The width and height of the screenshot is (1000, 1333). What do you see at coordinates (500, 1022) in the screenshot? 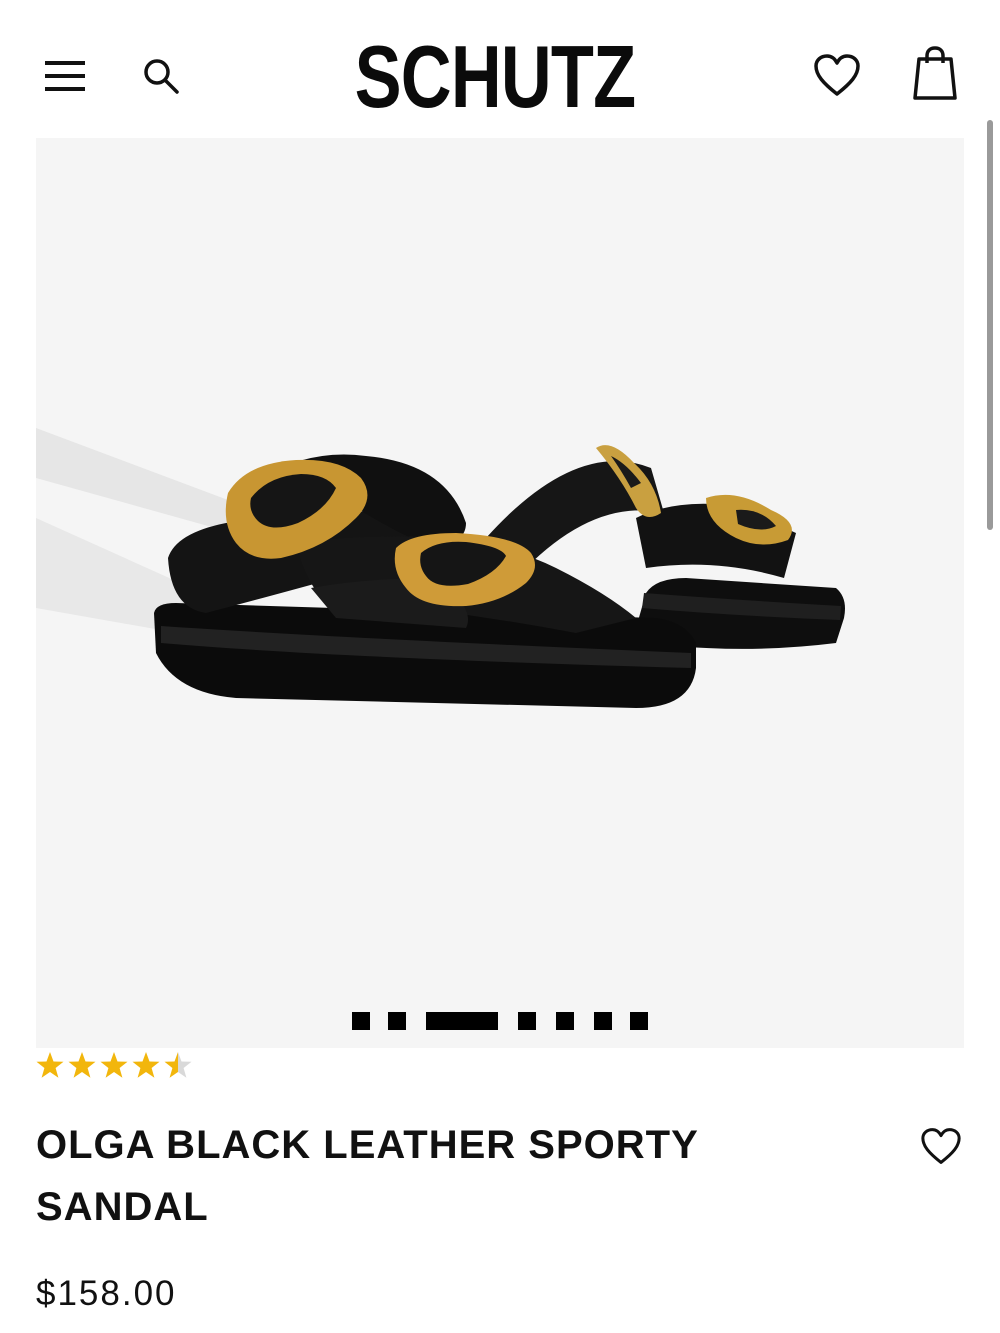
I see `gallery-pagination` at bounding box center [500, 1022].